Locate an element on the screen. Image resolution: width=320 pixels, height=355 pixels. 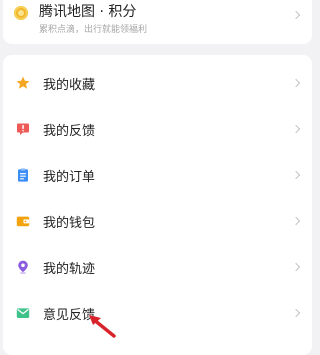
points-title: 腾讯地图 · 积分 is located at coordinates (88, 12).